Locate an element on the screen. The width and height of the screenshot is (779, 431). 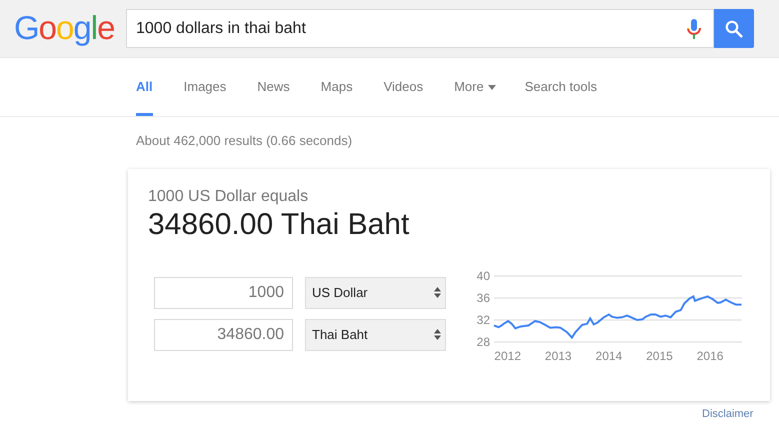
amount-field: 34860.00 is located at coordinates (223, 334).